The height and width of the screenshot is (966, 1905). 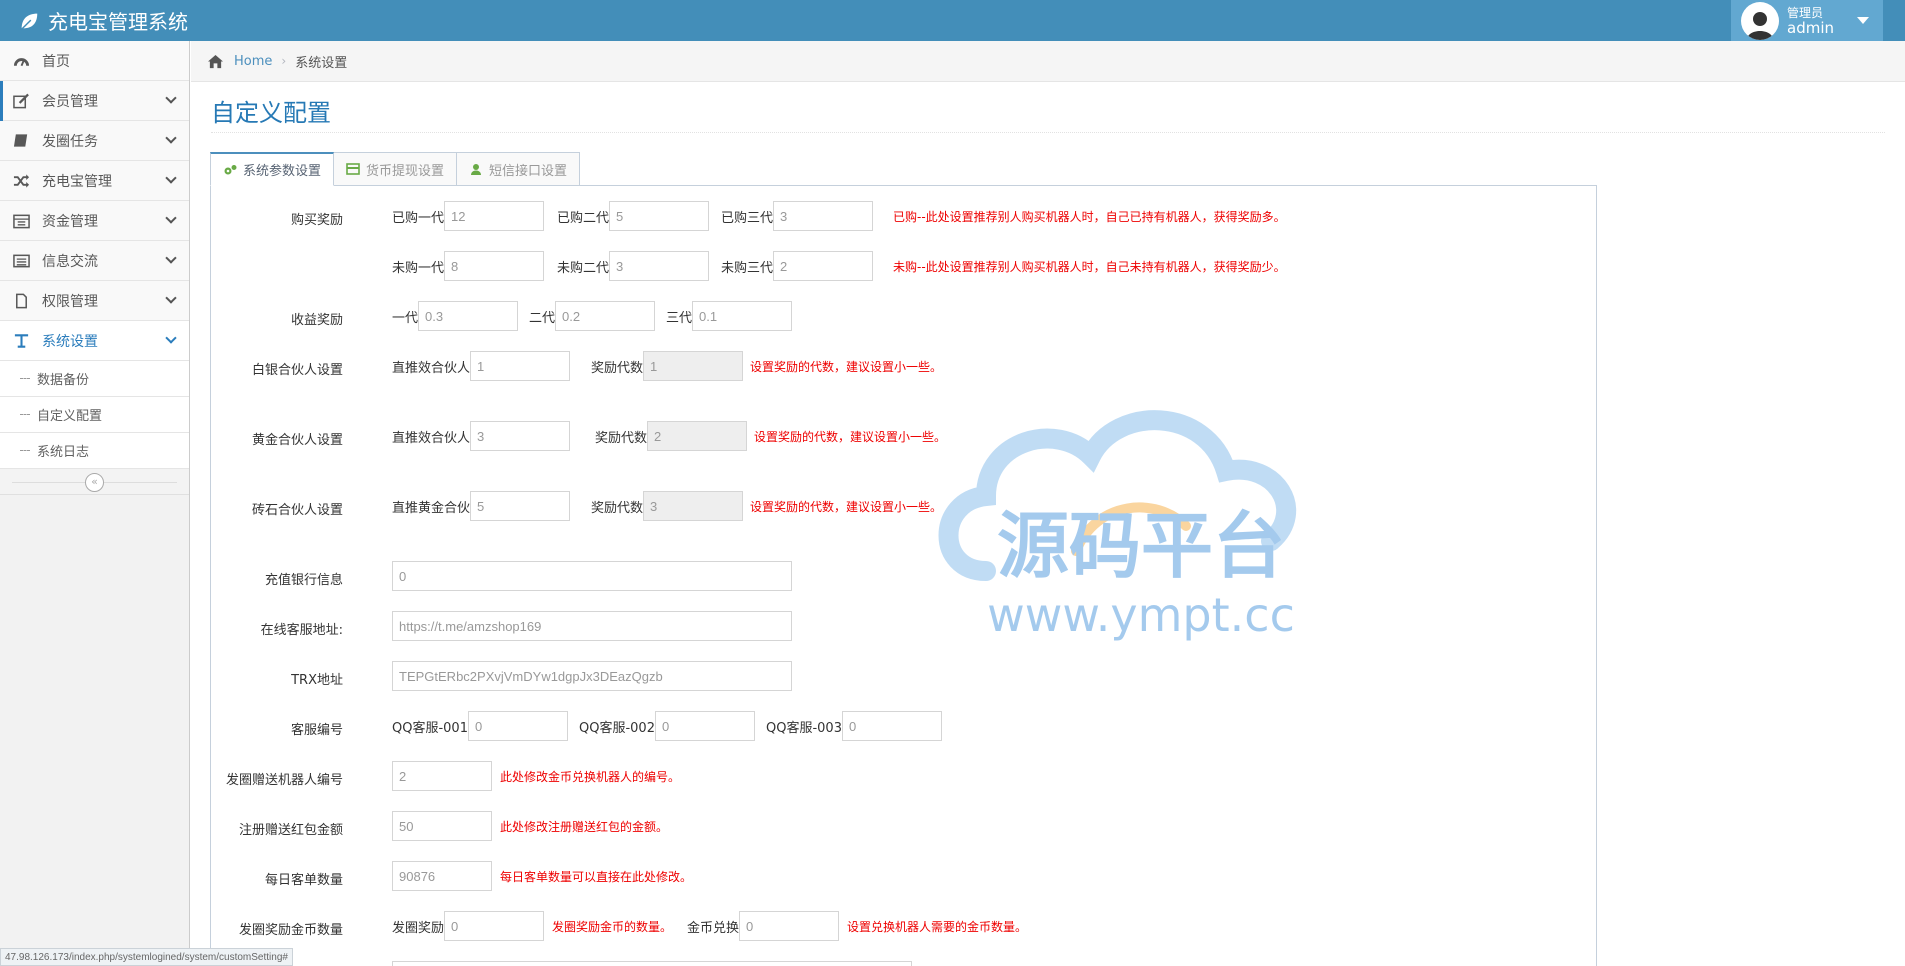 I want to click on sidebar-item-label: 首页, so click(x=56, y=61).